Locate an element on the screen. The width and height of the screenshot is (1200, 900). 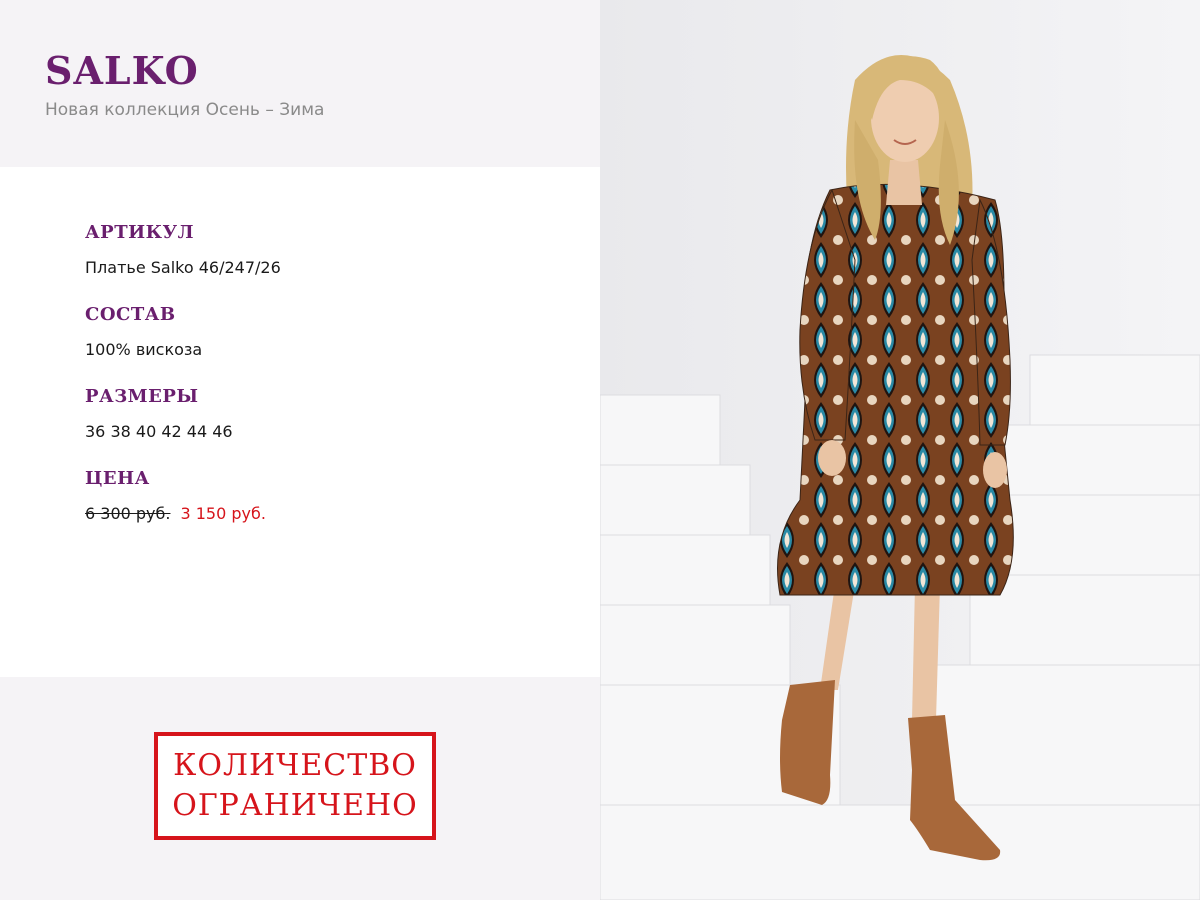
price-label: ЦЕНА is located at coordinates (117, 478).